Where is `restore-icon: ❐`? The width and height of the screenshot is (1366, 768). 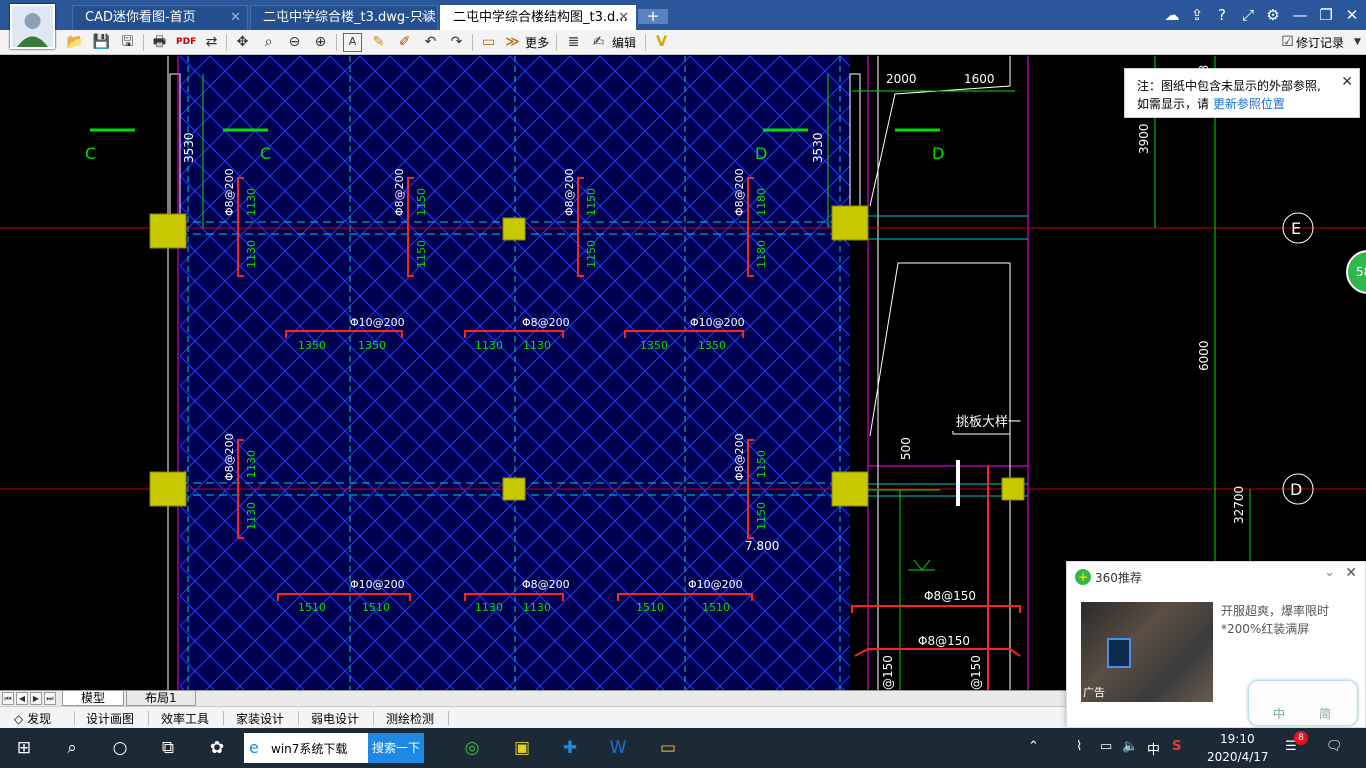 restore-icon: ❐ is located at coordinates (1326, 15).